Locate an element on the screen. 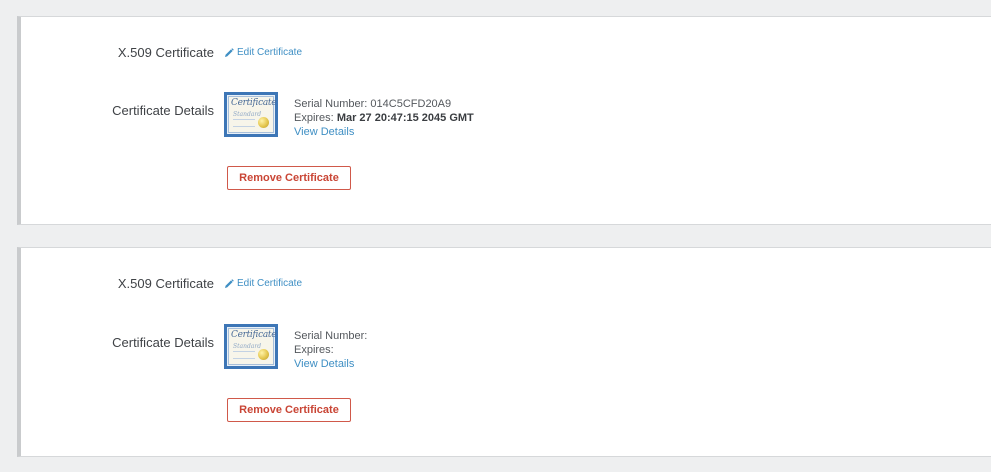  serial-row: Serial Number: 014C5CFD20A9 is located at coordinates (384, 104).